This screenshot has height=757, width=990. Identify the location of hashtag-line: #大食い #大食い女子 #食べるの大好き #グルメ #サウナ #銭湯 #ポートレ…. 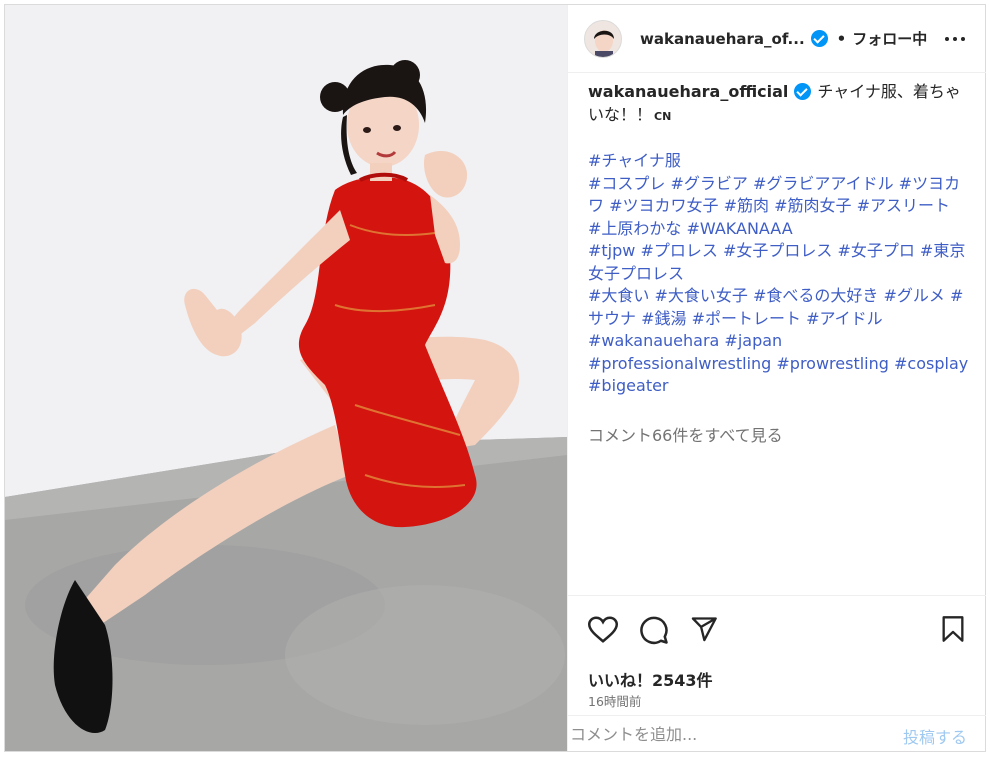
(780, 307).